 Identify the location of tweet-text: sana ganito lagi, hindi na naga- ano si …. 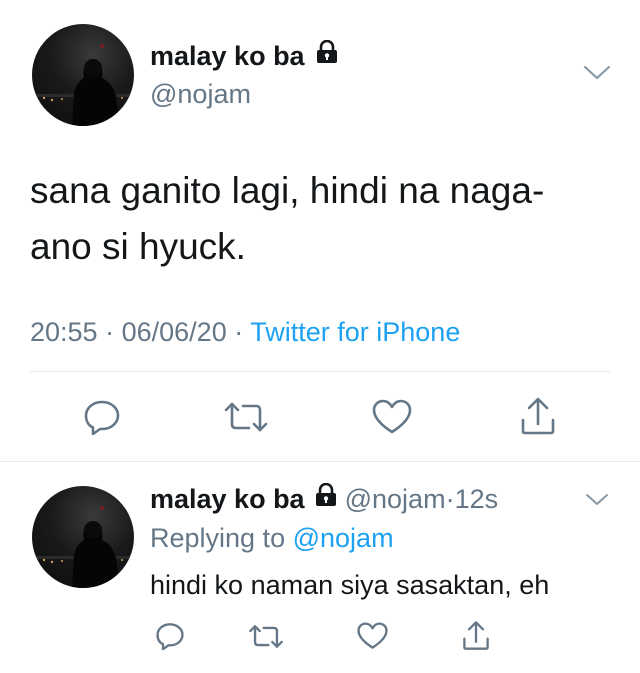
(287, 219).